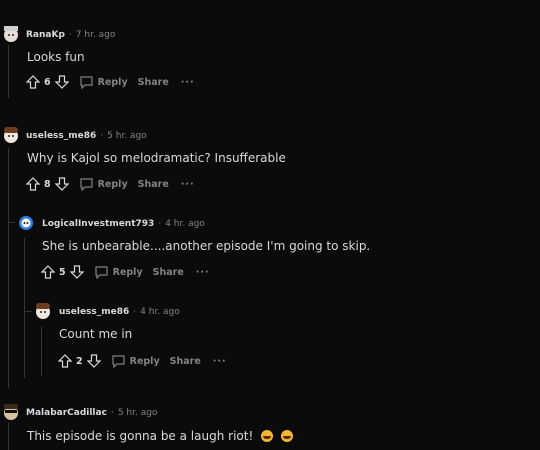  What do you see at coordinates (62, 272) in the screenshot?
I see `vote-count: 5` at bounding box center [62, 272].